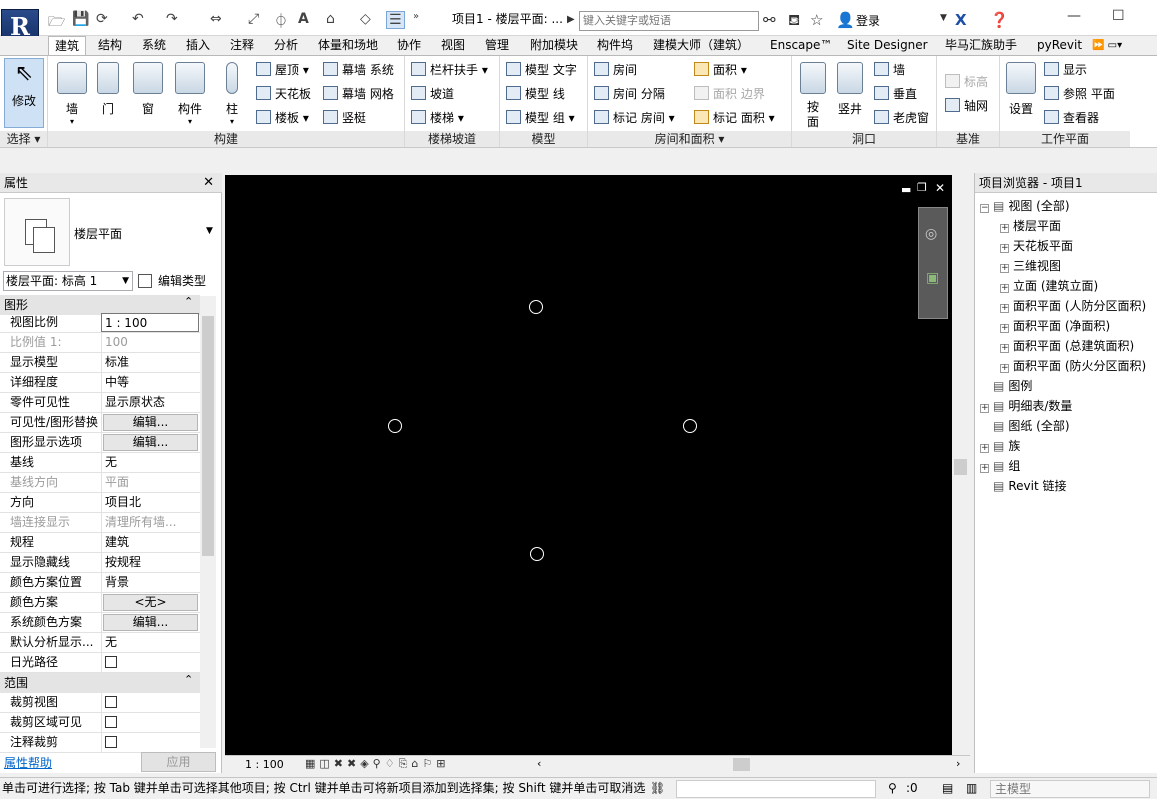 Image resolution: width=1157 pixels, height=799 pixels. Describe the element at coordinates (98, 233) in the screenshot. I see `type-name: 楼层平面` at that location.